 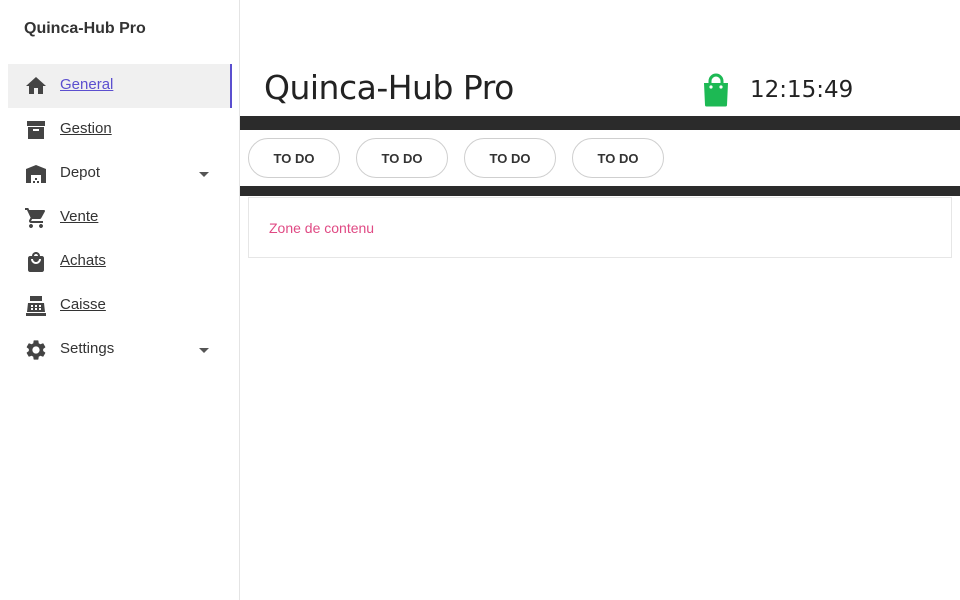 I want to click on sidebar-item-vente: Vente, so click(x=120, y=218).